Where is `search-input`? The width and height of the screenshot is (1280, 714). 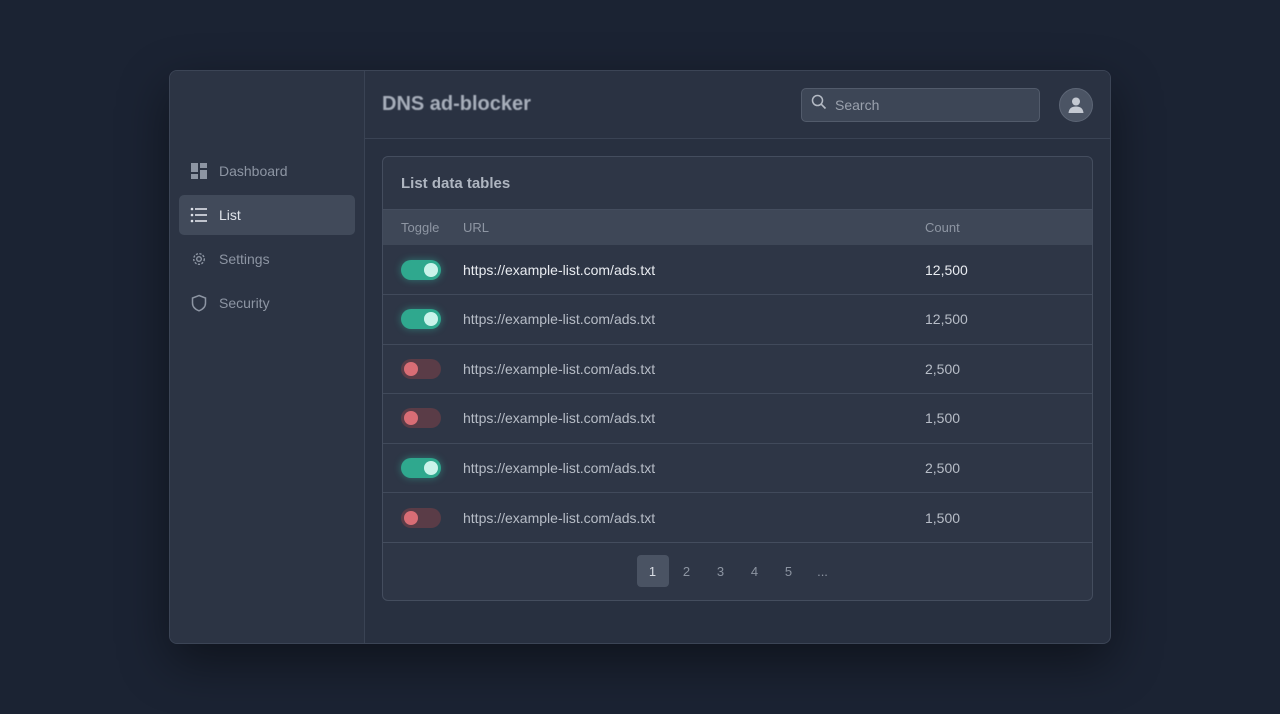 search-input is located at coordinates (930, 104).